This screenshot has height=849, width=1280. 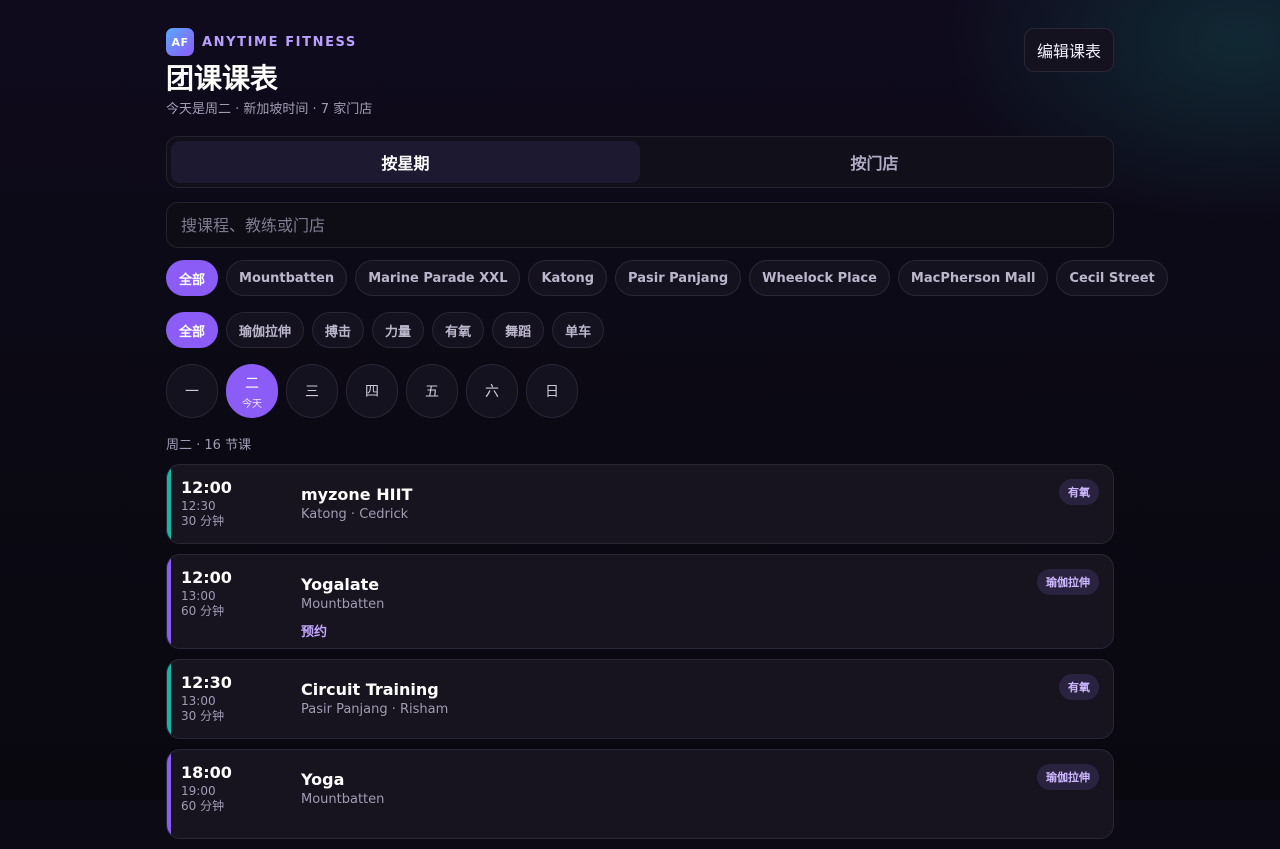 I want to click on class-times: 12:00 13:00 60 分钟, so click(x=236, y=593).